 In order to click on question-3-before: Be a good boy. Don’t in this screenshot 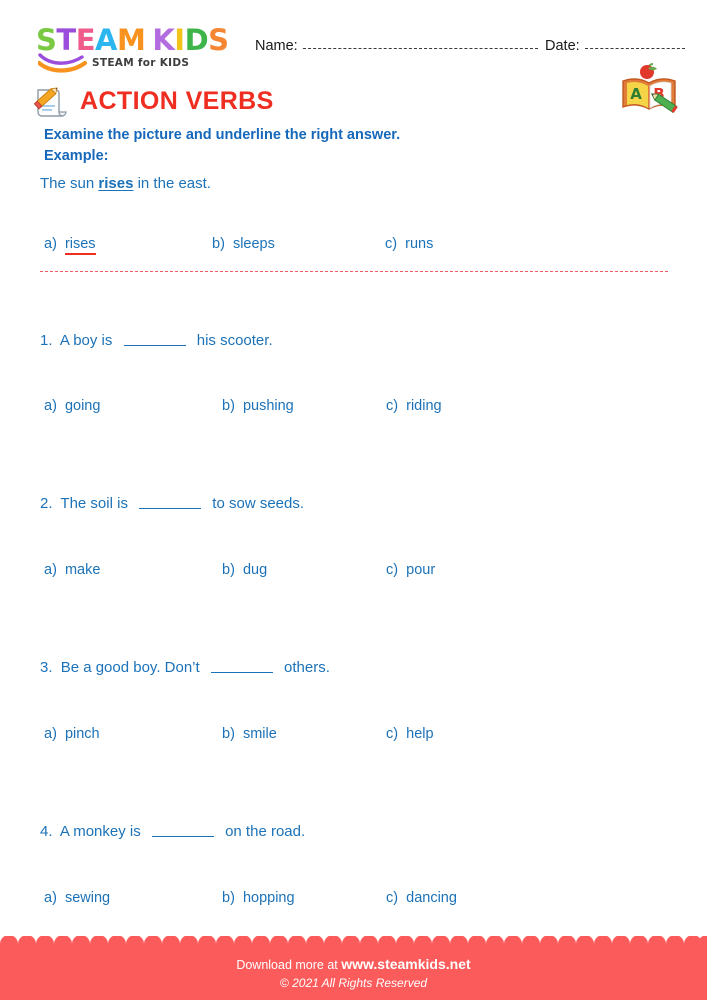, I will do `click(130, 667)`.